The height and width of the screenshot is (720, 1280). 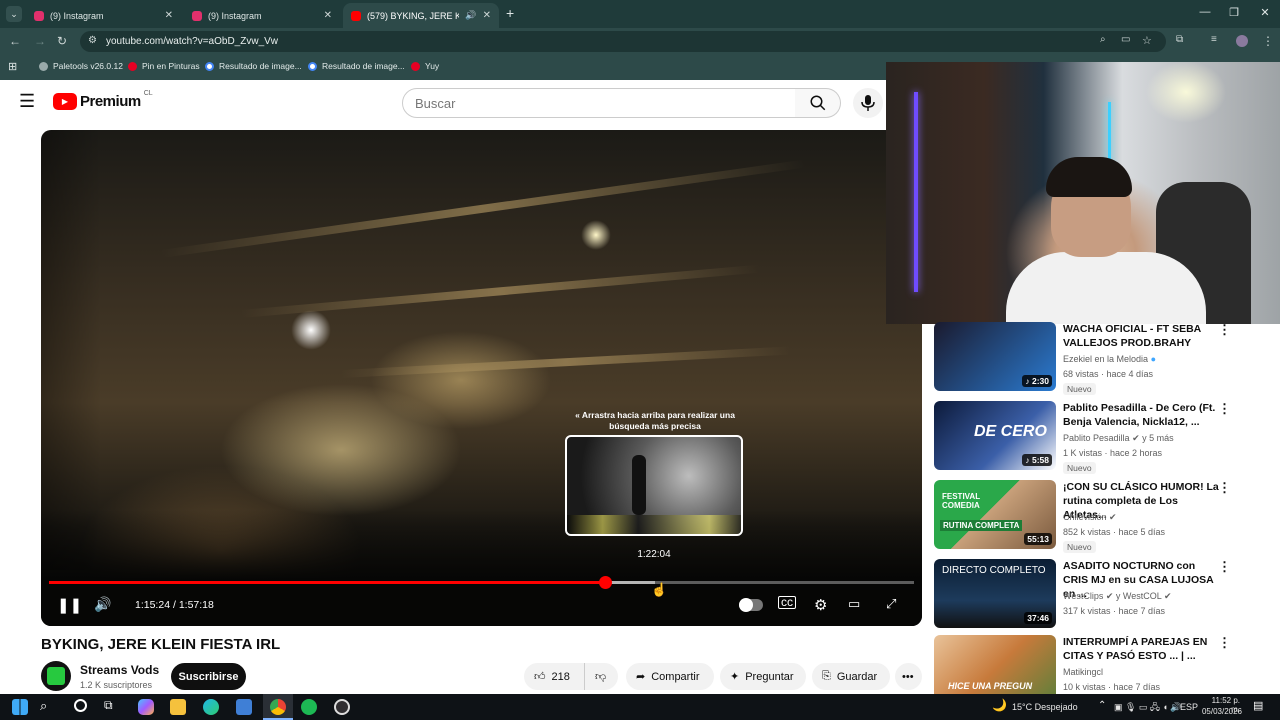 I want to click on url-input: ⚙ youtube.com/watch?v=aObD_Zvw_Vw, so click(x=623, y=41).